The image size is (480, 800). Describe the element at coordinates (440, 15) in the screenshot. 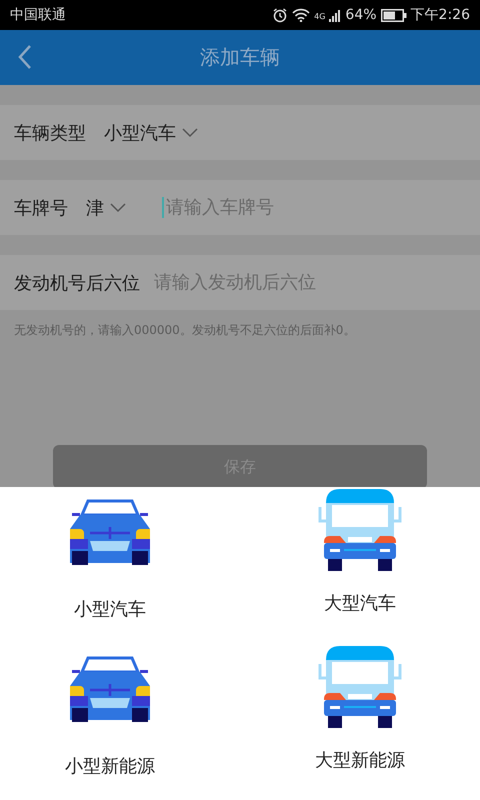

I see `clock-time: 下午2:26` at that location.